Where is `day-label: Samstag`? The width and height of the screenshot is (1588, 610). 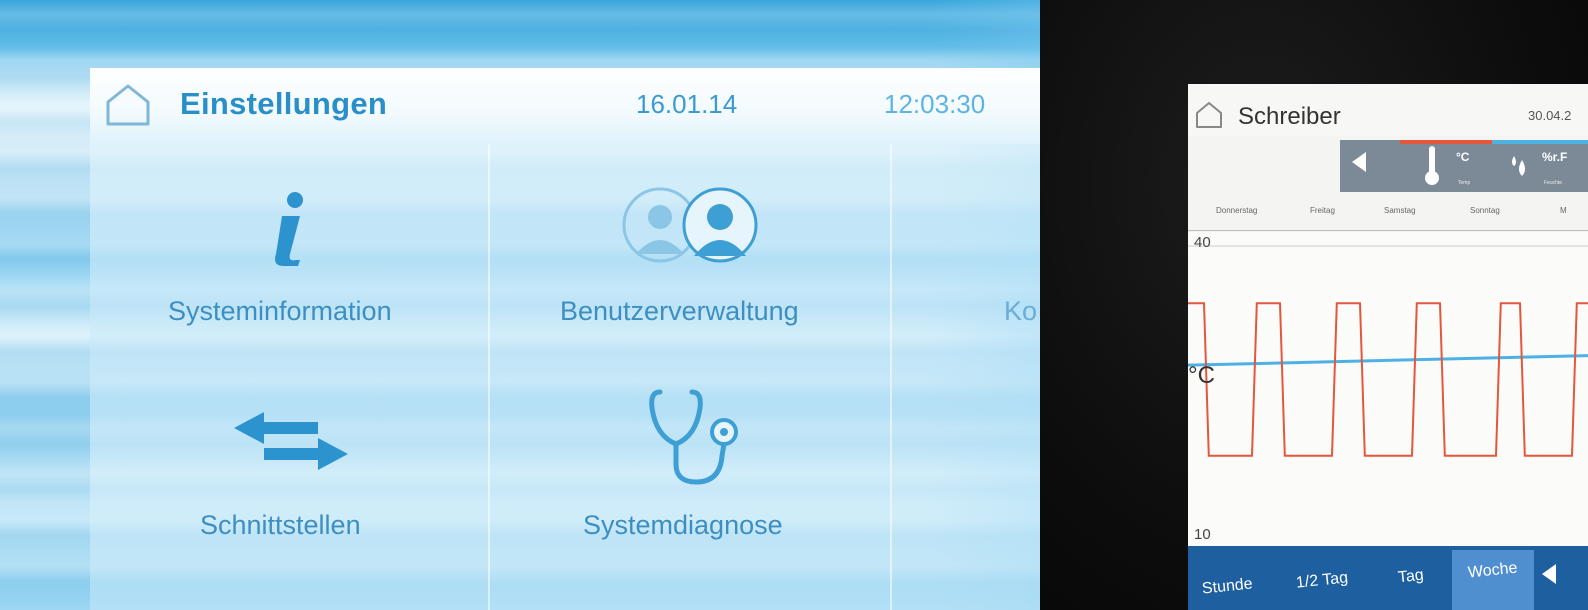
day-label: Samstag is located at coordinates (1400, 210).